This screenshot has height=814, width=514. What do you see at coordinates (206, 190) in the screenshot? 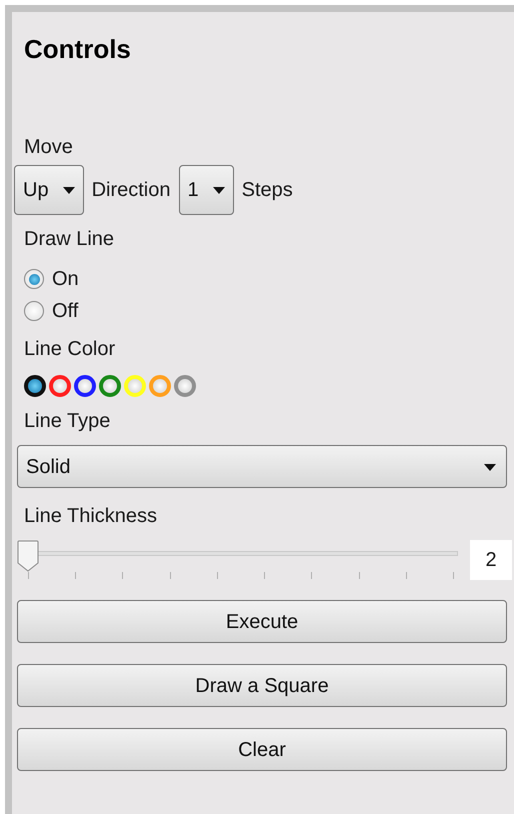
I see `dropdown: 1` at bounding box center [206, 190].